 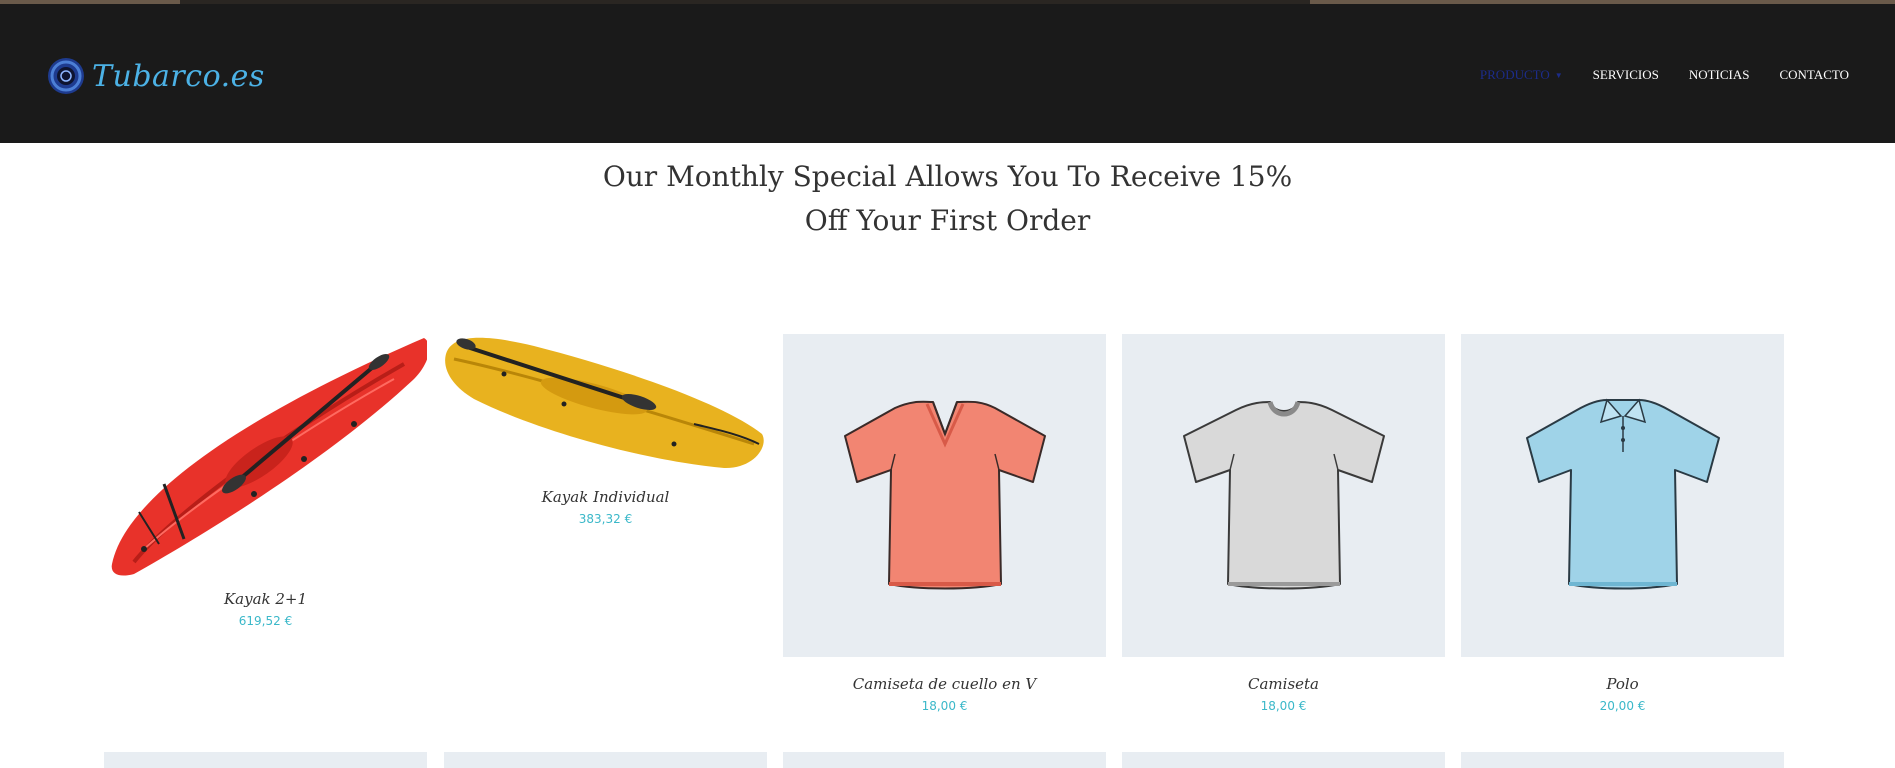 What do you see at coordinates (605, 497) in the screenshot?
I see `product-name: Kayak Individual` at bounding box center [605, 497].